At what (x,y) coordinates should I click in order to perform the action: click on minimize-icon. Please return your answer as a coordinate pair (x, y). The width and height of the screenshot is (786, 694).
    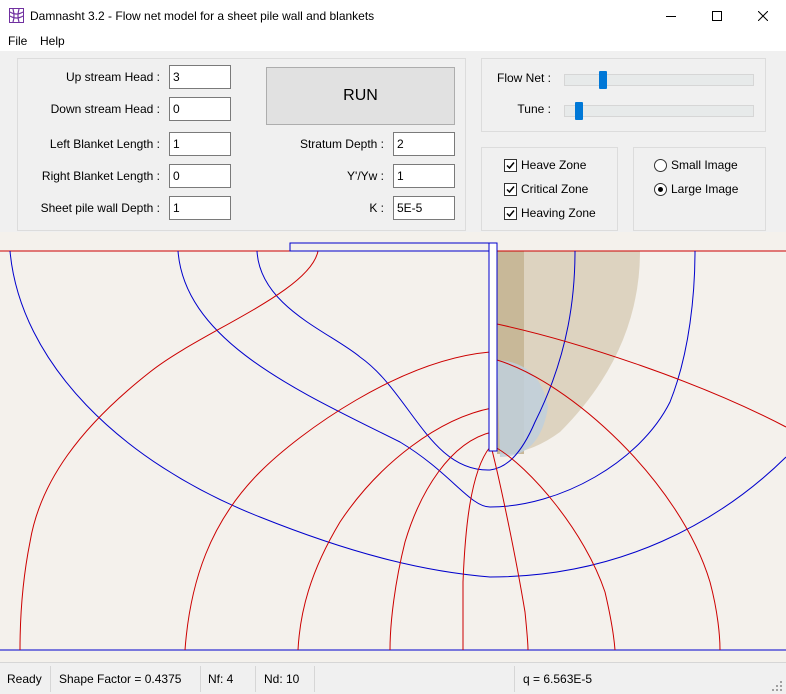
    Looking at the image, I should click on (671, 16).